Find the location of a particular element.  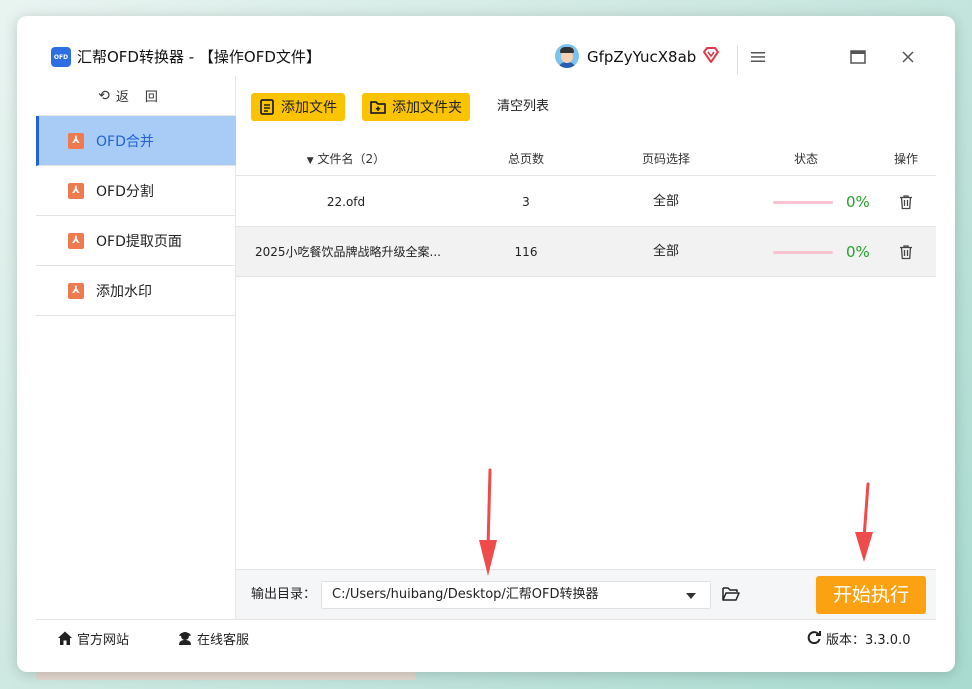

start-button: 开始执行 is located at coordinates (871, 595).